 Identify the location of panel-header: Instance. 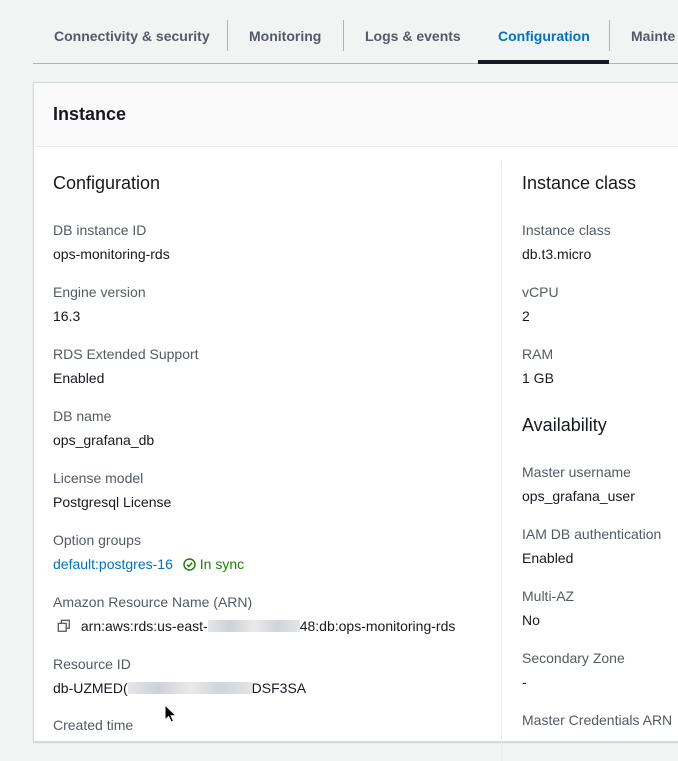
(356, 115).